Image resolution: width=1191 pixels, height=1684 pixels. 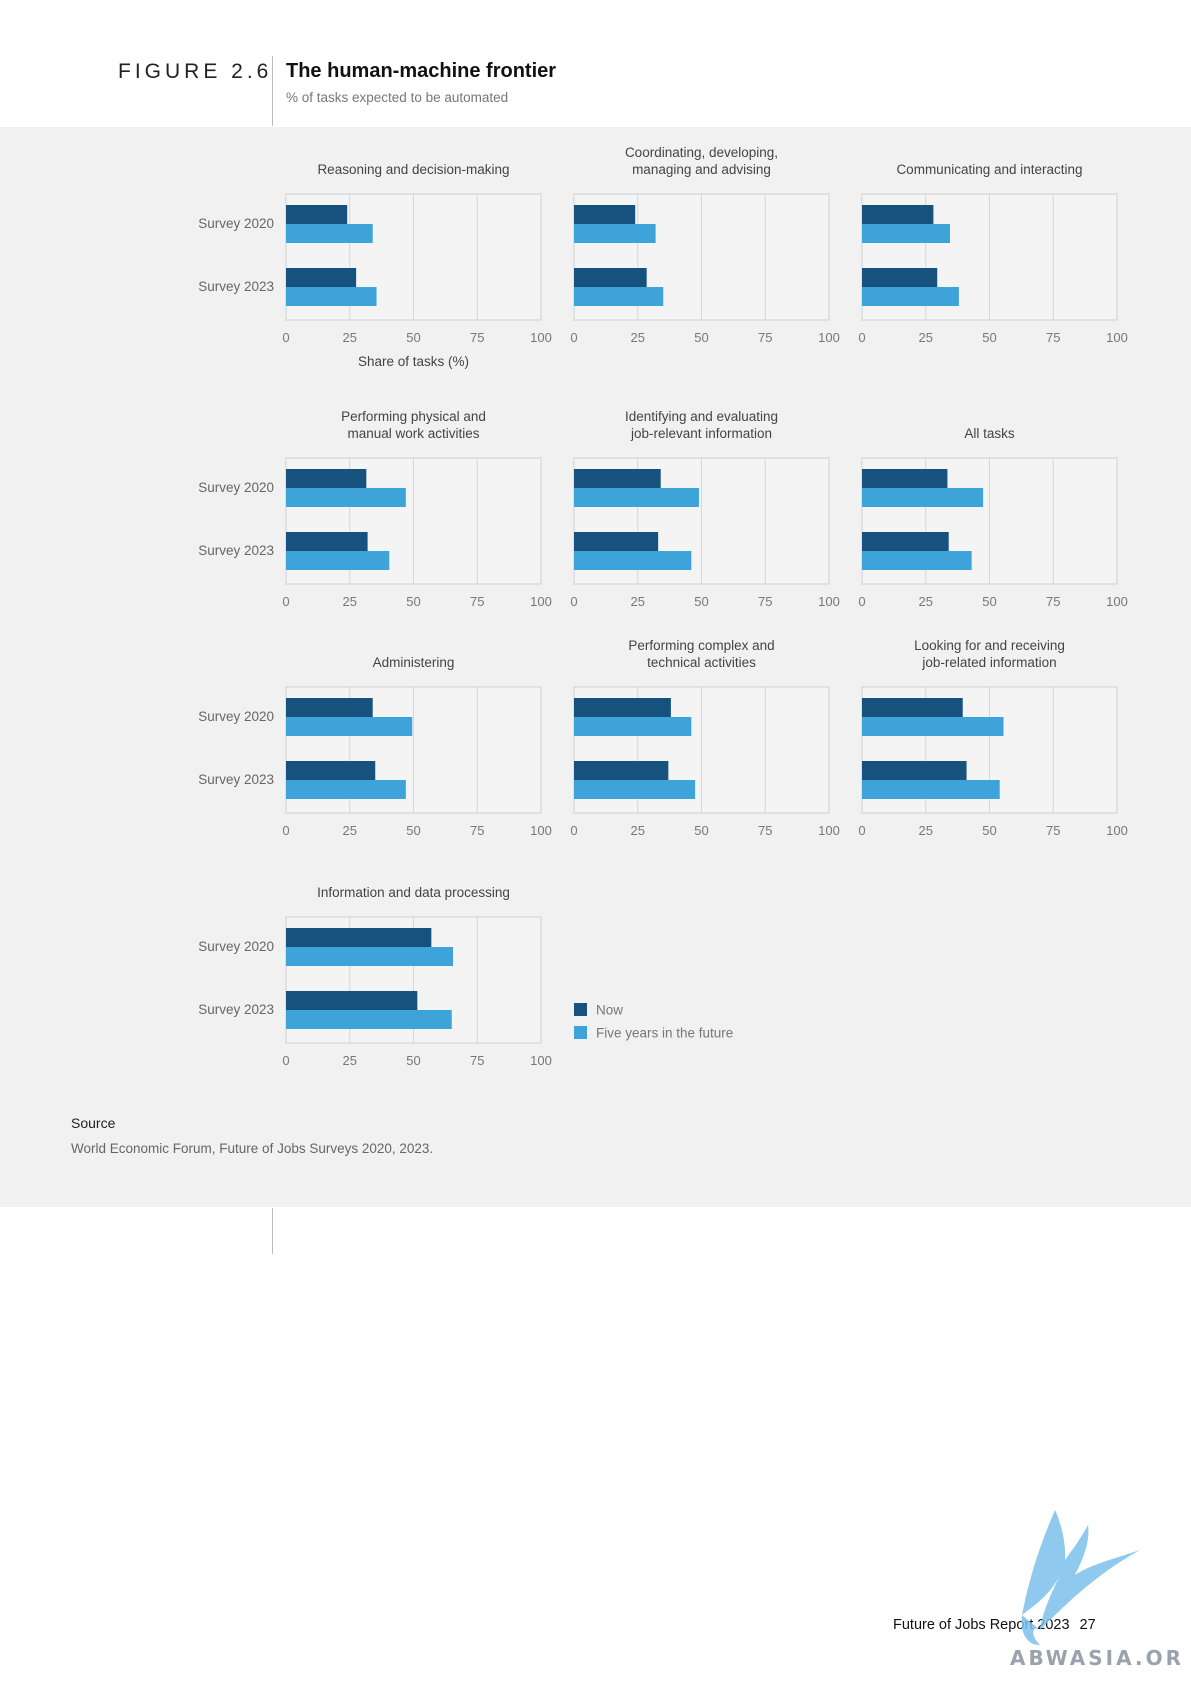 What do you see at coordinates (701, 645) in the screenshot?
I see `panel-title: Performing complex and` at bounding box center [701, 645].